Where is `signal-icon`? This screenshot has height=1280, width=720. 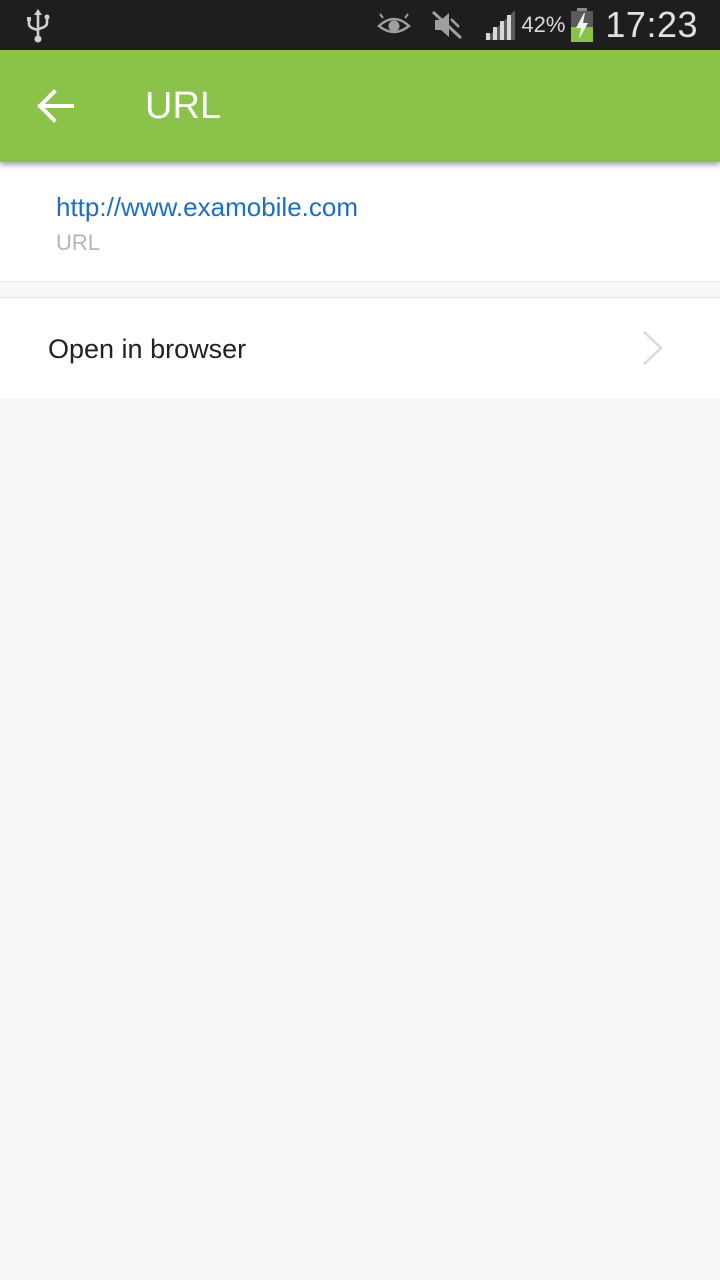 signal-icon is located at coordinates (500, 25).